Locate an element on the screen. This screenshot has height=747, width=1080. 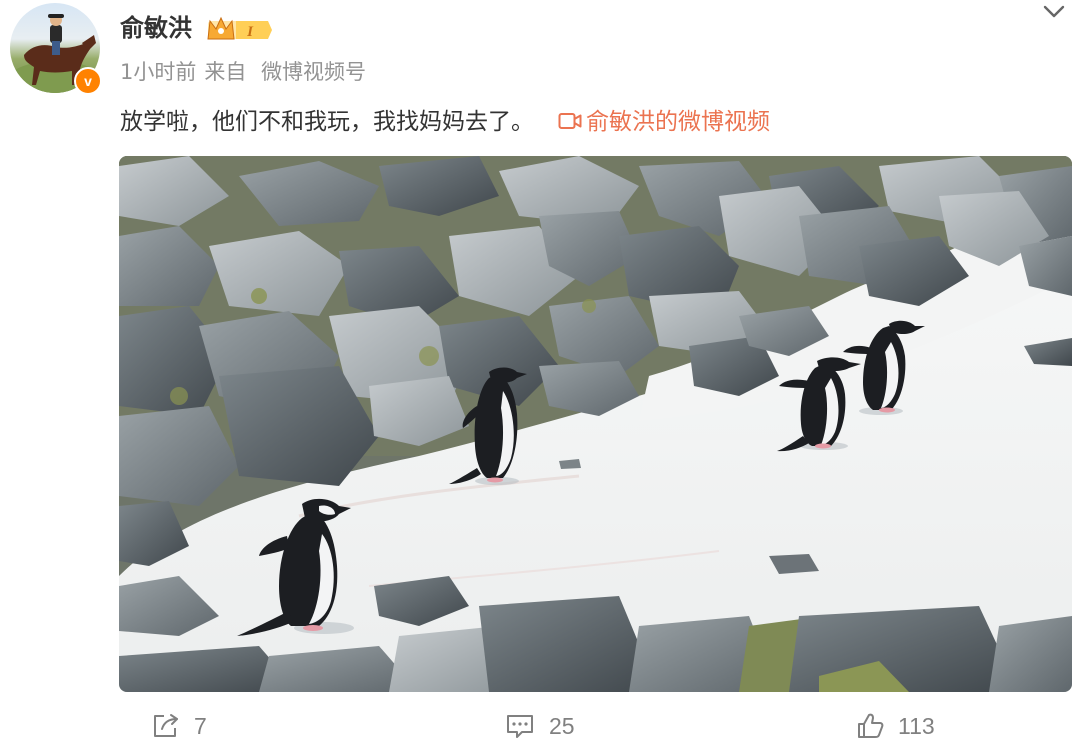
author-name: 俞敏洪 is located at coordinates (156, 28).